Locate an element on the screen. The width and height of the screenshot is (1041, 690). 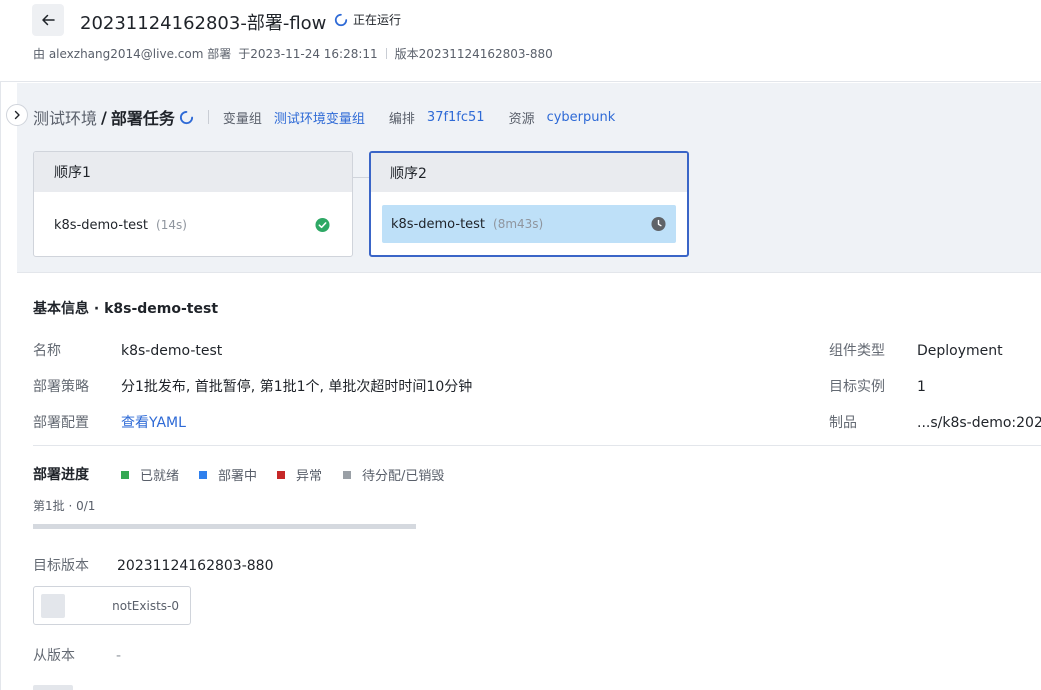
meta-divider is located at coordinates (386, 53).